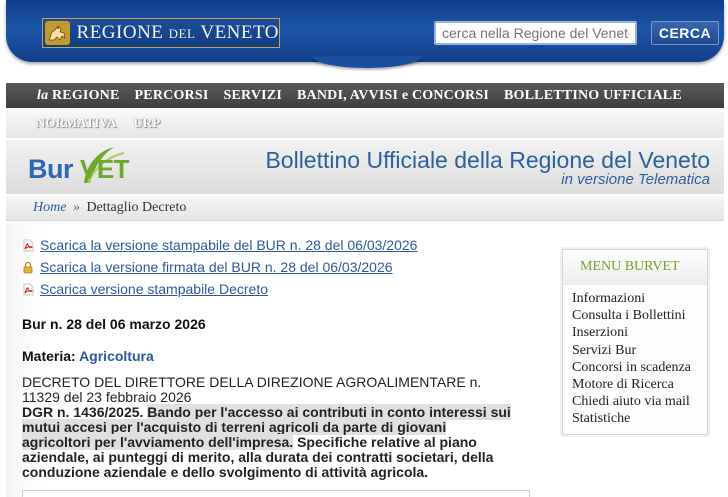 The width and height of the screenshot is (728, 497). Describe the element at coordinates (122, 32) in the screenshot. I see `logo-regione: REGIONE` at that location.